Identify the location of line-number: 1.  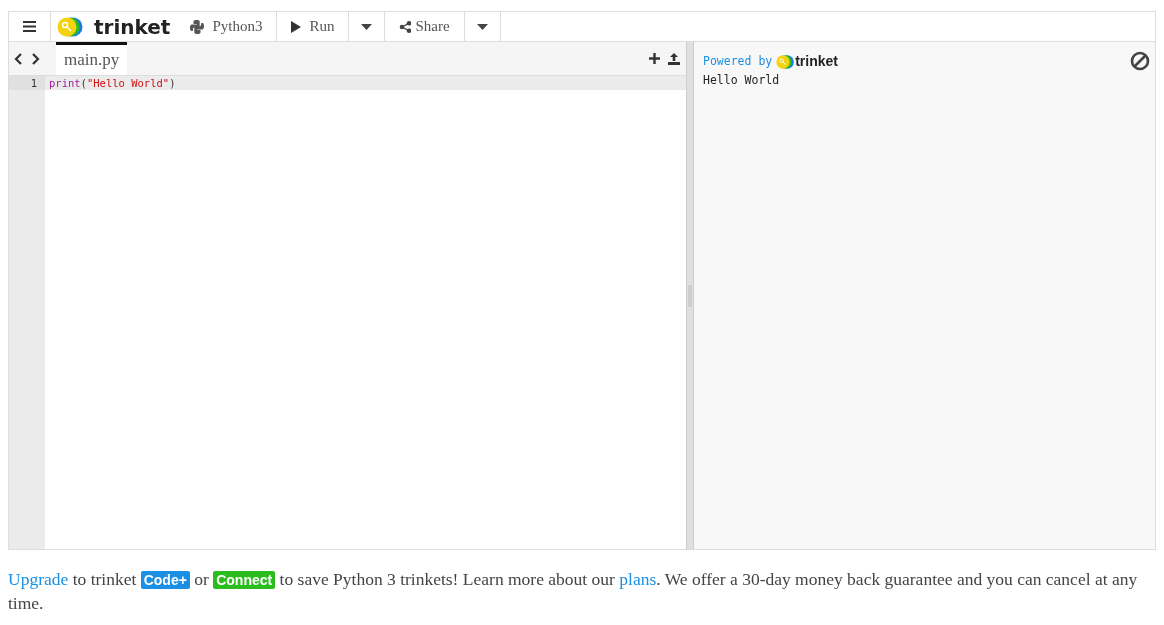
(27, 83).